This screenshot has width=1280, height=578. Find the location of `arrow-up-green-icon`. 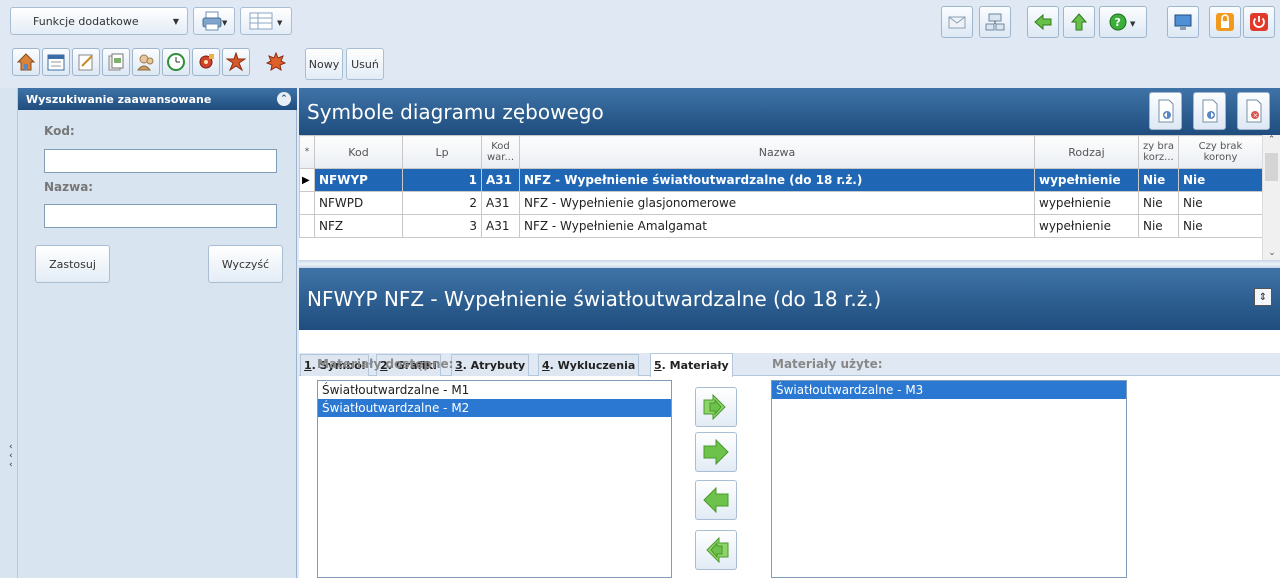

arrow-up-green-icon is located at coordinates (1079, 22).